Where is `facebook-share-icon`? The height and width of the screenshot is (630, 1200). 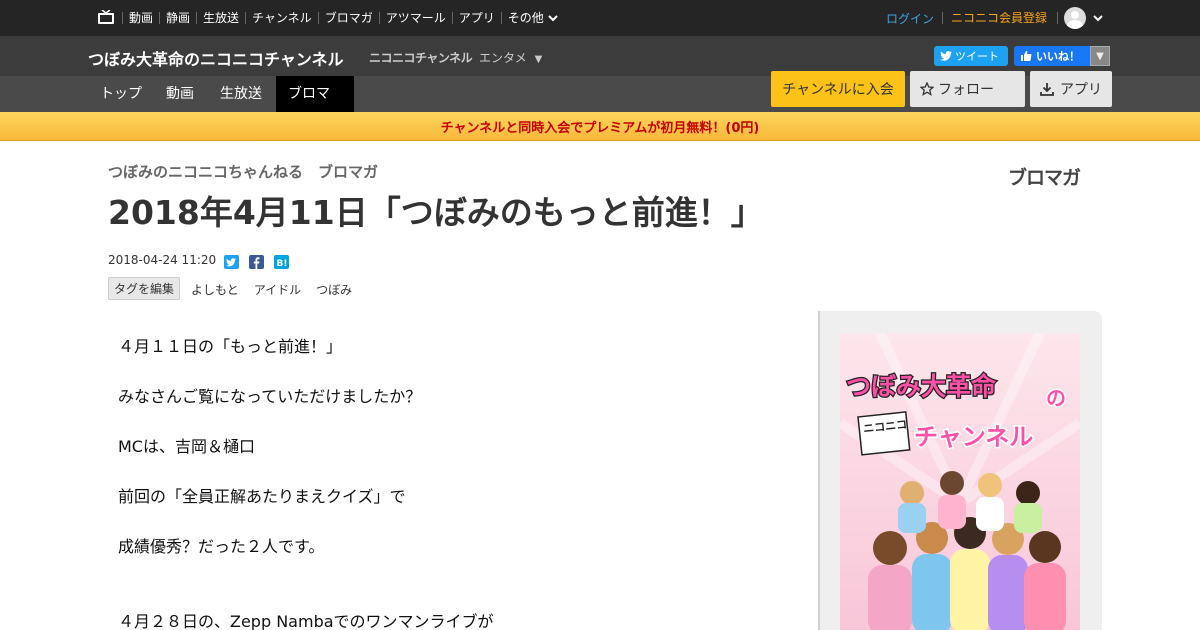 facebook-share-icon is located at coordinates (256, 261).